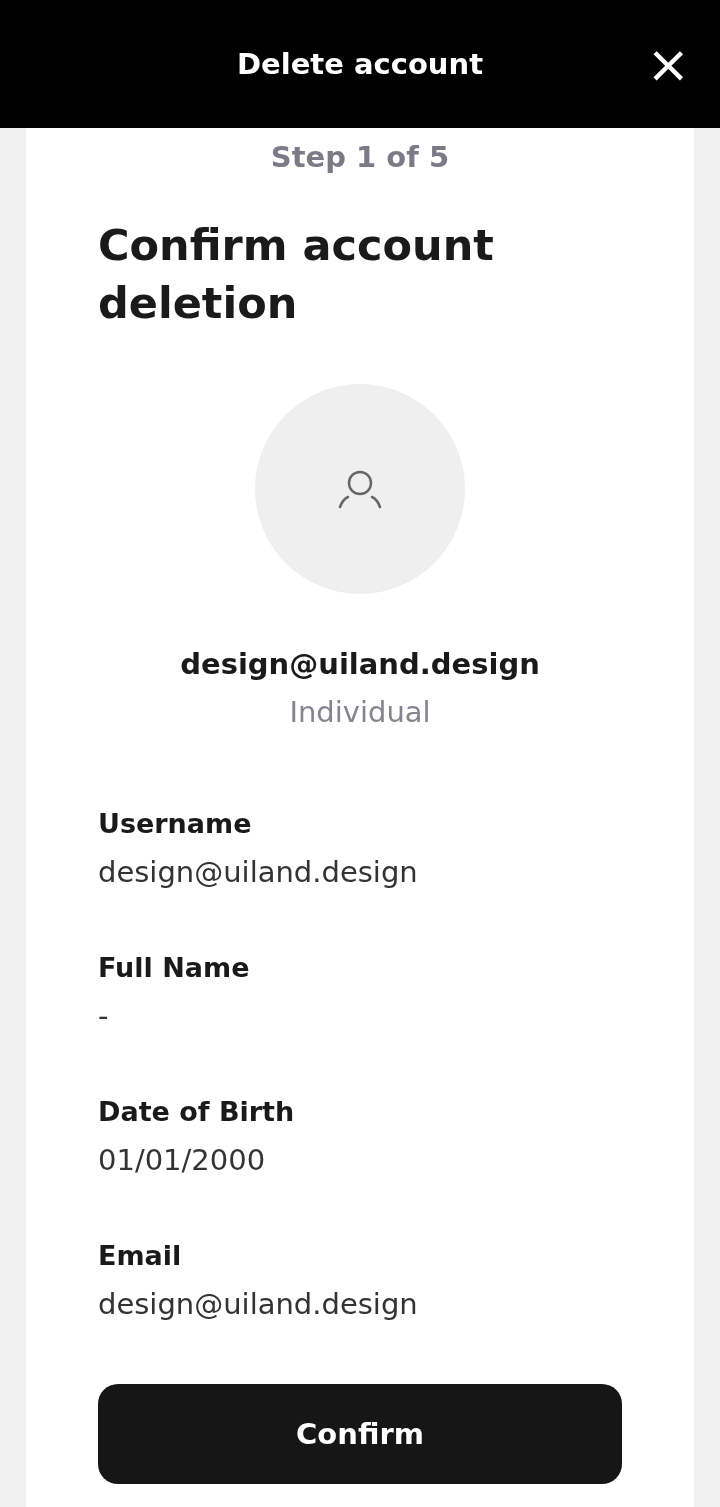 The image size is (720, 1507). What do you see at coordinates (668, 64) in the screenshot?
I see `close-button: ×` at bounding box center [668, 64].